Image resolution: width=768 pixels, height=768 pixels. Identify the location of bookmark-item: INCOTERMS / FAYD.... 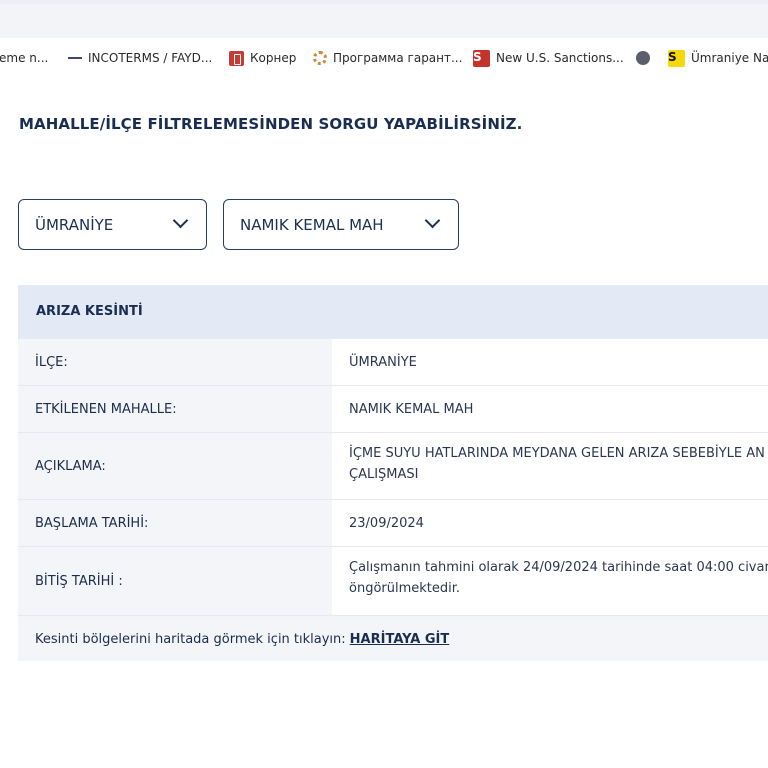
(140, 58).